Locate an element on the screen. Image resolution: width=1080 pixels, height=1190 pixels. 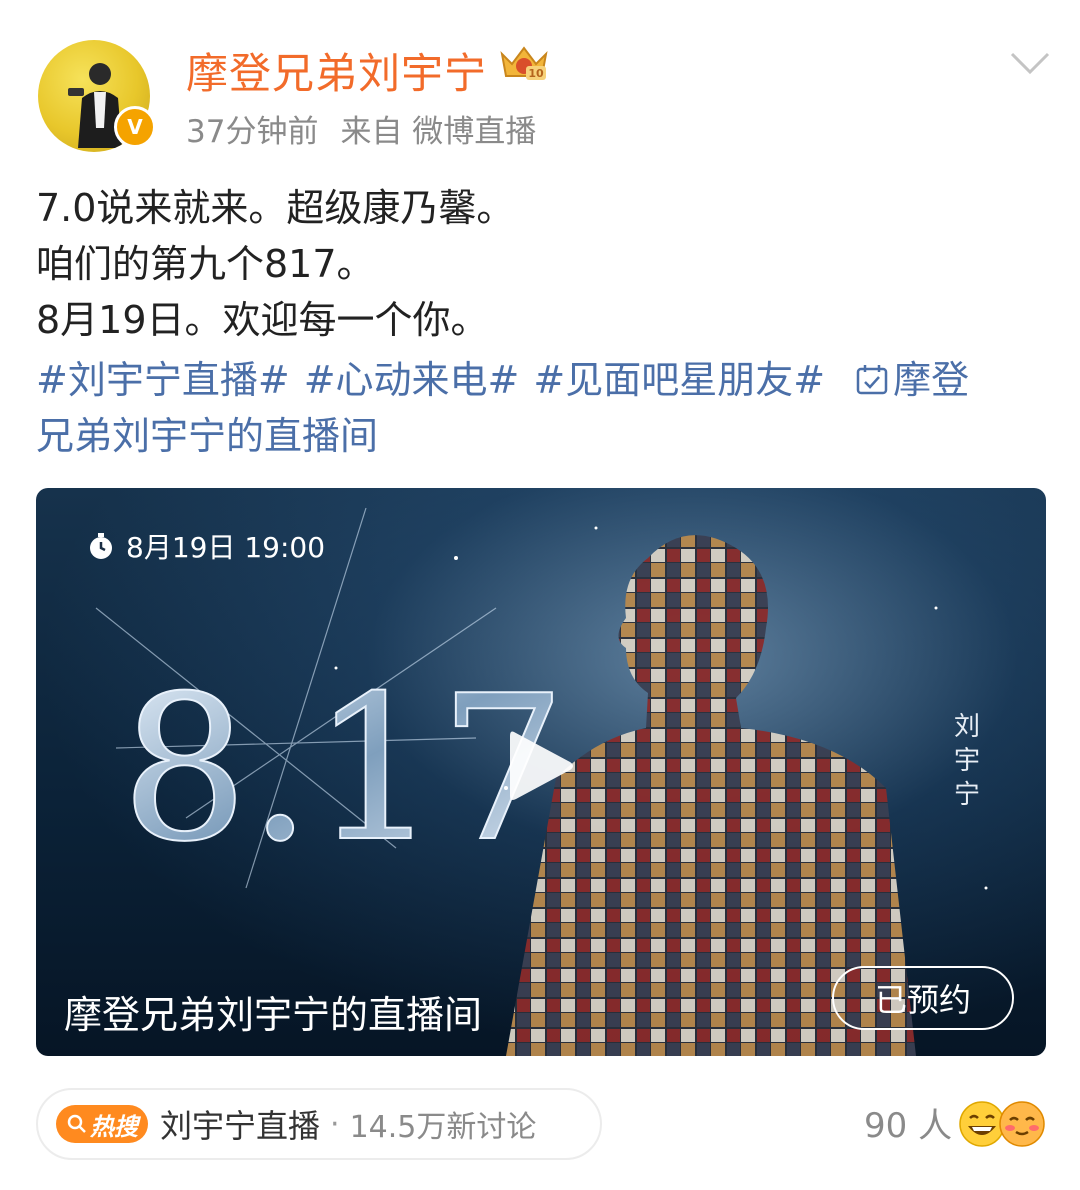
text-line: 8月19日。欢迎每一个你。 is located at coordinates (262, 320).